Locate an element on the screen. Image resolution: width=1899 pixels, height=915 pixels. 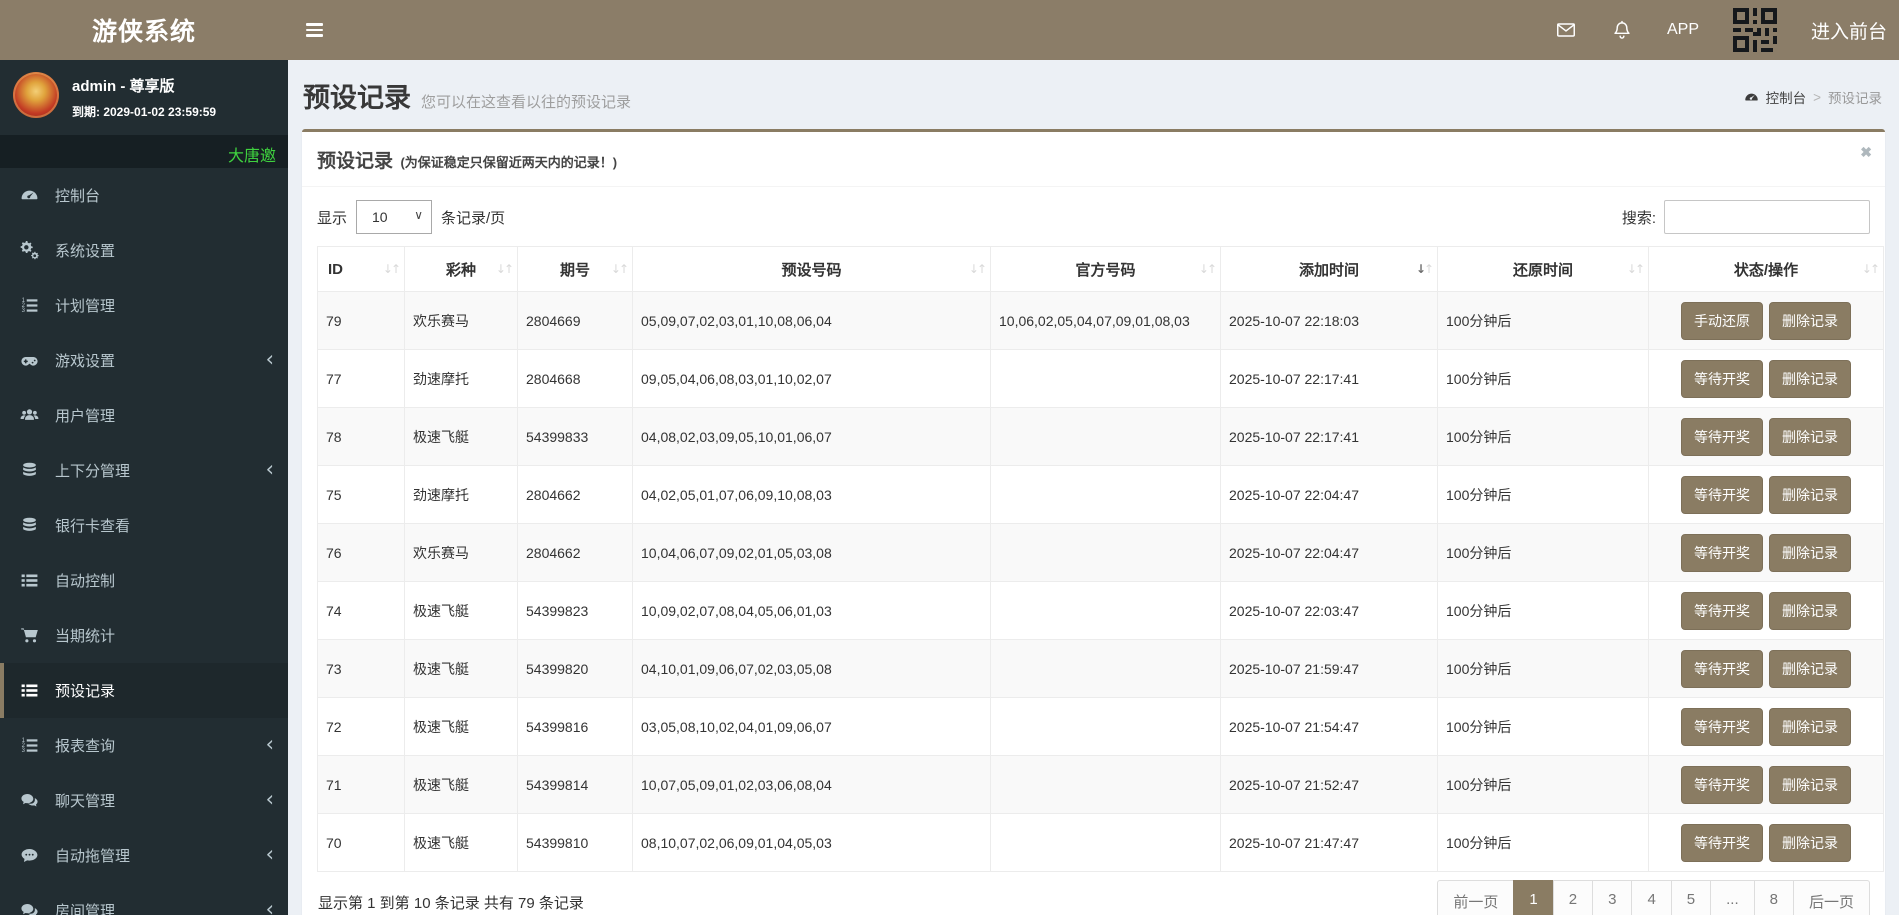
sidebar-item-current-stats: 当期统计 is located at coordinates (144, 635).